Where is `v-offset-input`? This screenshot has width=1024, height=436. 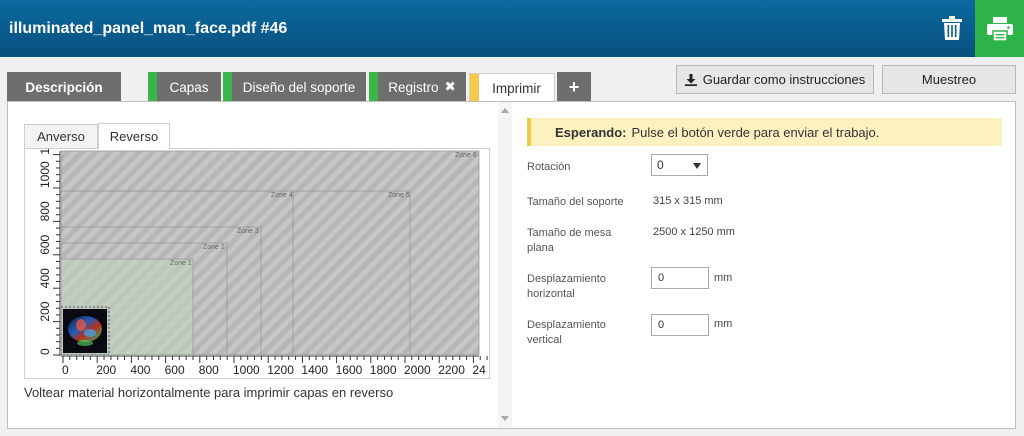 v-offset-input is located at coordinates (680, 325).